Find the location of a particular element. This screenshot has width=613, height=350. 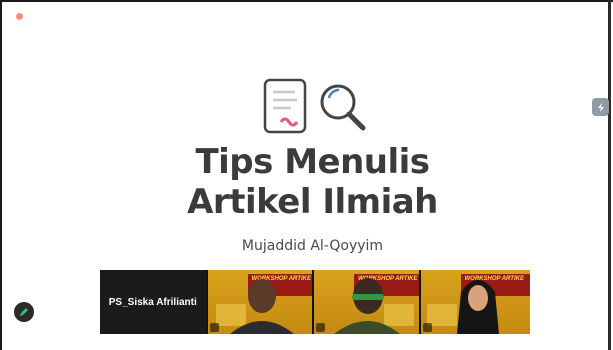

participant-video-3: WORKSHOP ARTIKE is located at coordinates (475, 302).